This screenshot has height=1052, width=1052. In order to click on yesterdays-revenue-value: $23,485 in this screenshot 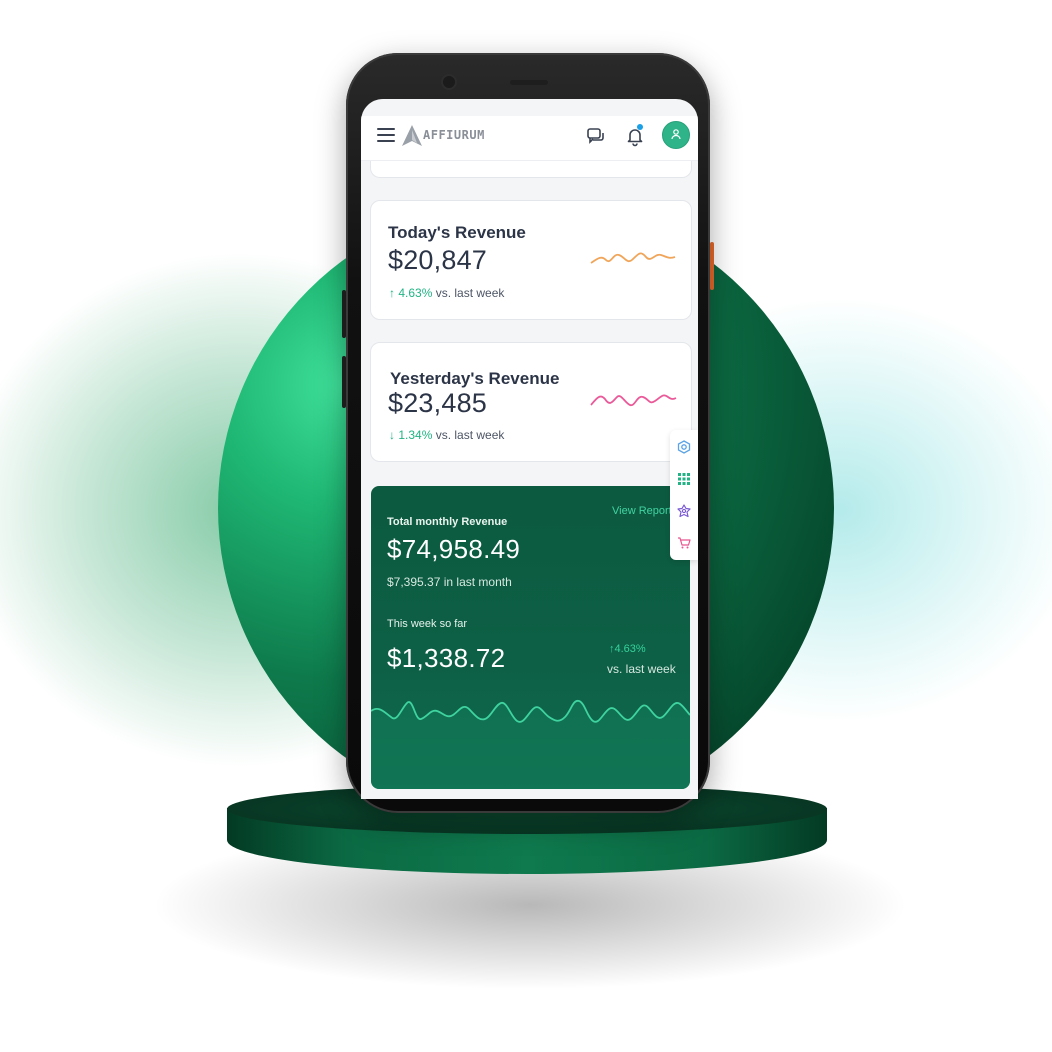, I will do `click(437, 403)`.